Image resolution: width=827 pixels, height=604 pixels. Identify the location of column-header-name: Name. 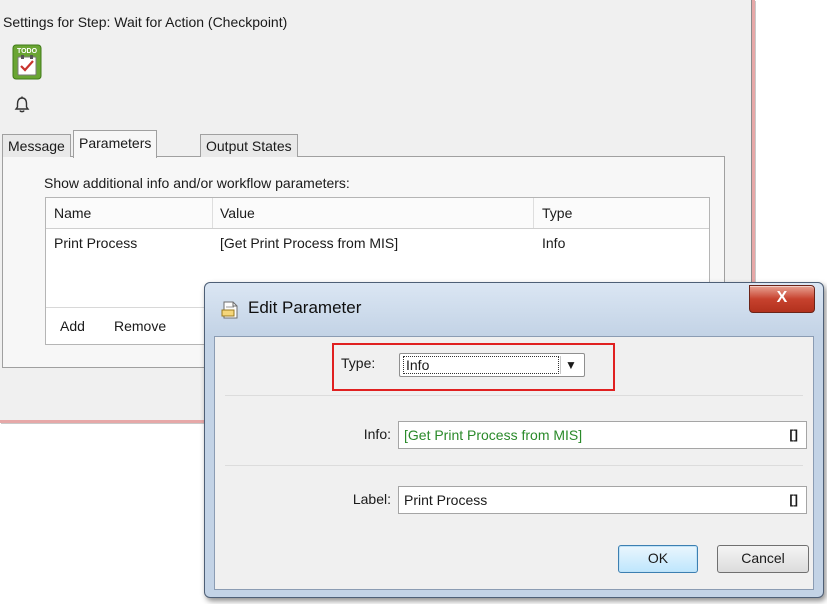
(68, 213).